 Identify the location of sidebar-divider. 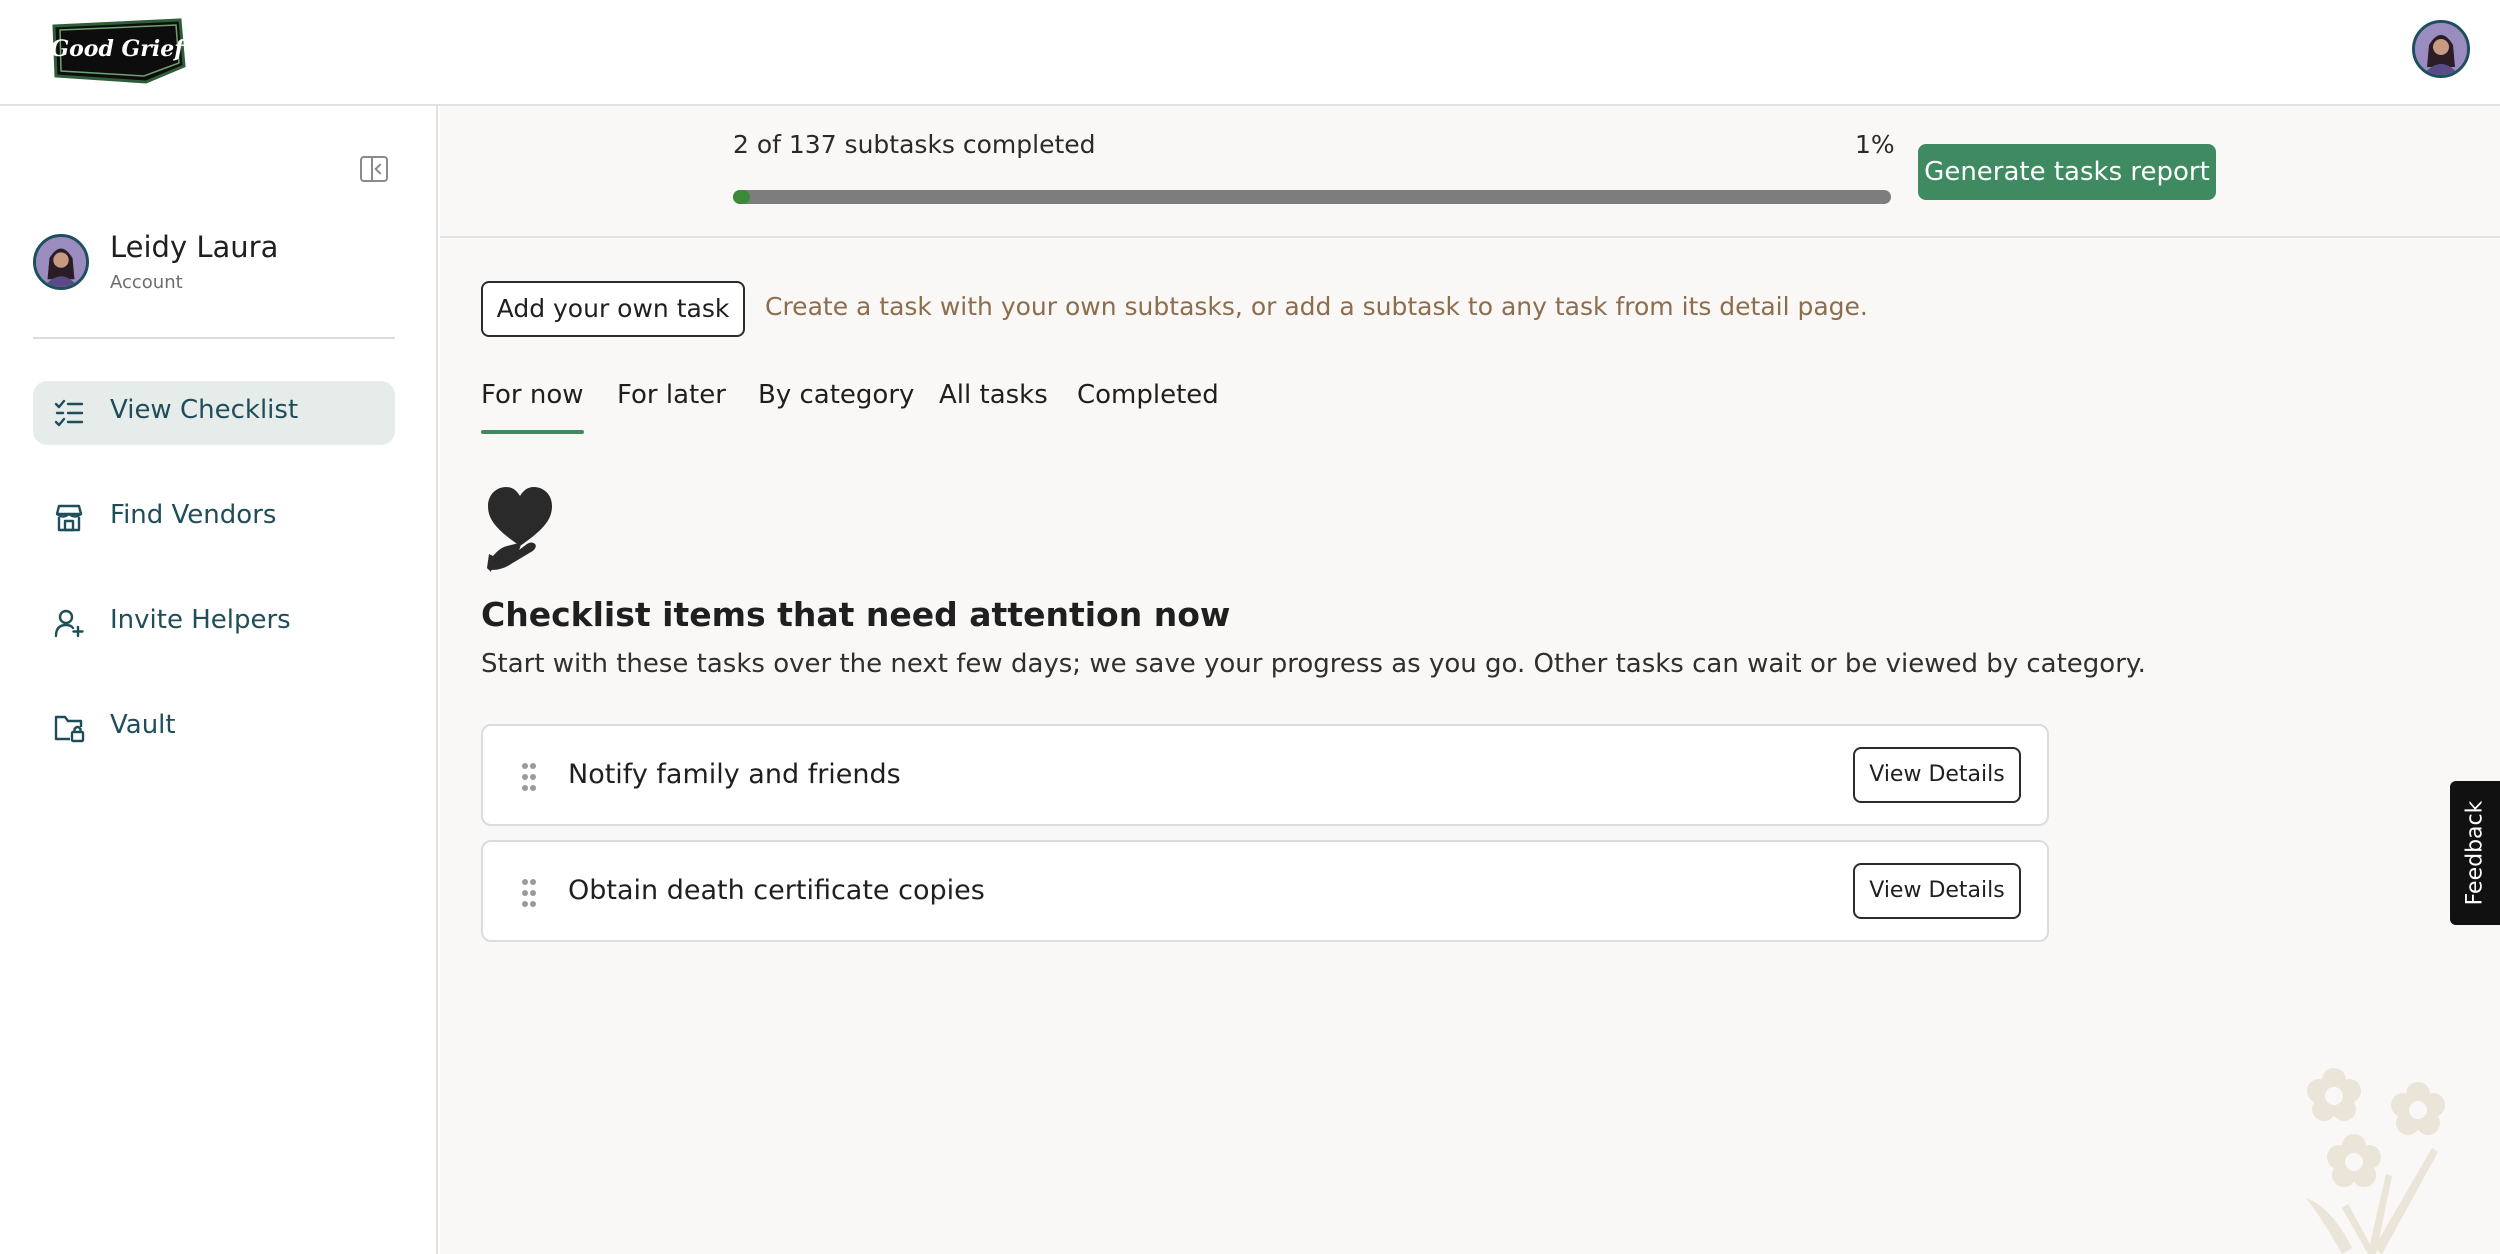
(214, 338).